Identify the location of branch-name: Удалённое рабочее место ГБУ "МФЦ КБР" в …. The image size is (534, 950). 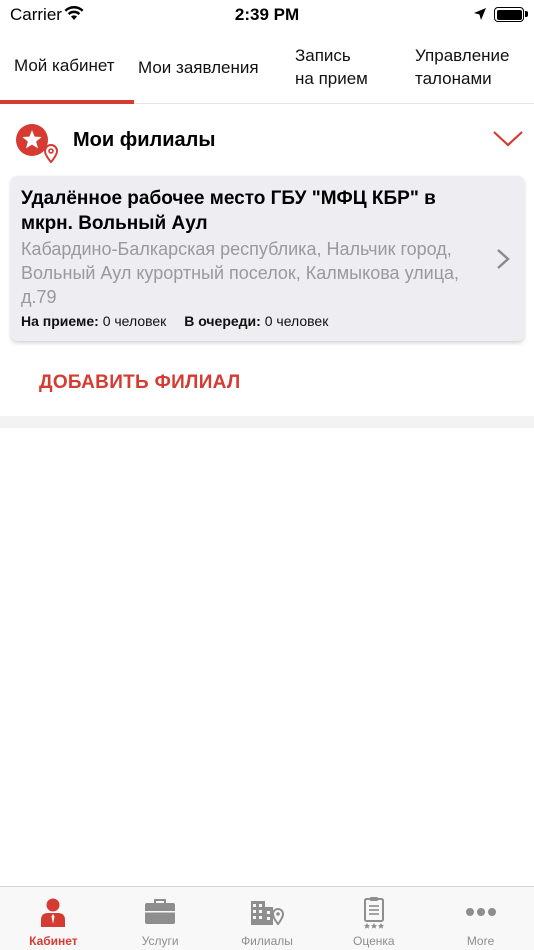
(228, 211).